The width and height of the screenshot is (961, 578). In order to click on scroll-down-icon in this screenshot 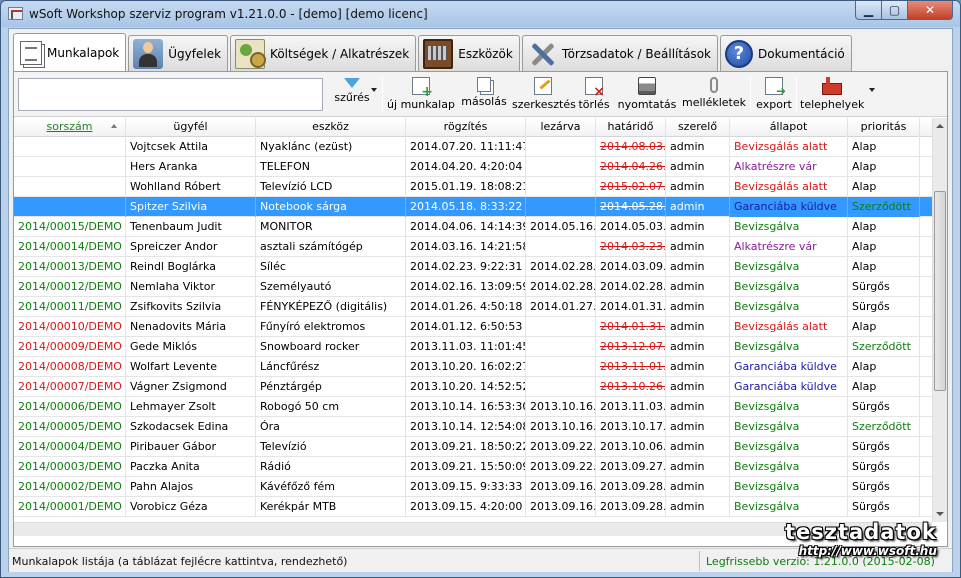, I will do `click(940, 514)`.